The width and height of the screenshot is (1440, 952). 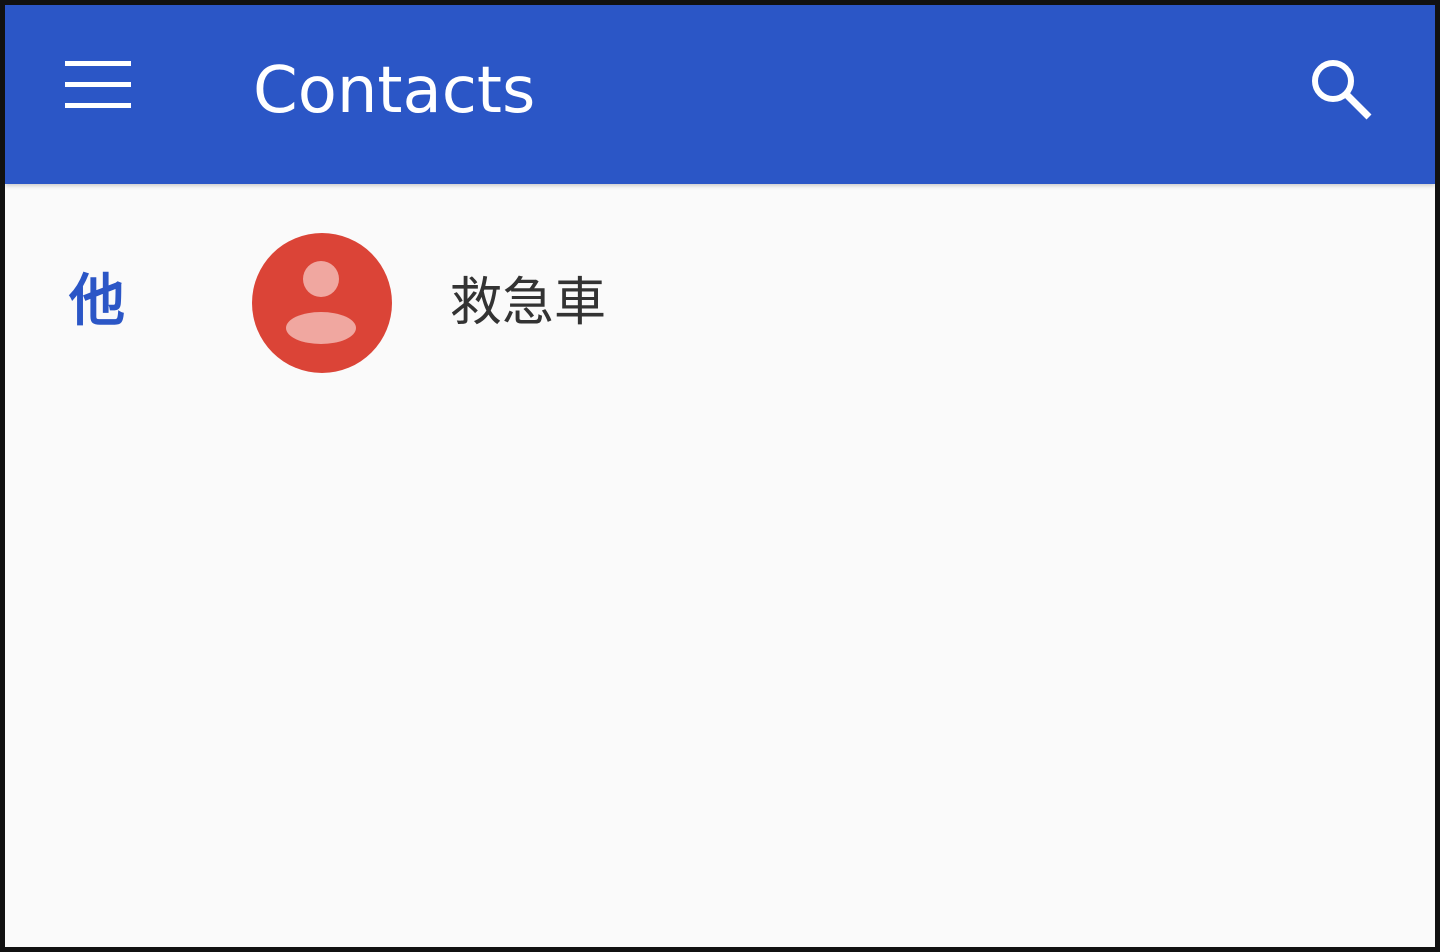 I want to click on search-icon, so click(x=1342, y=90).